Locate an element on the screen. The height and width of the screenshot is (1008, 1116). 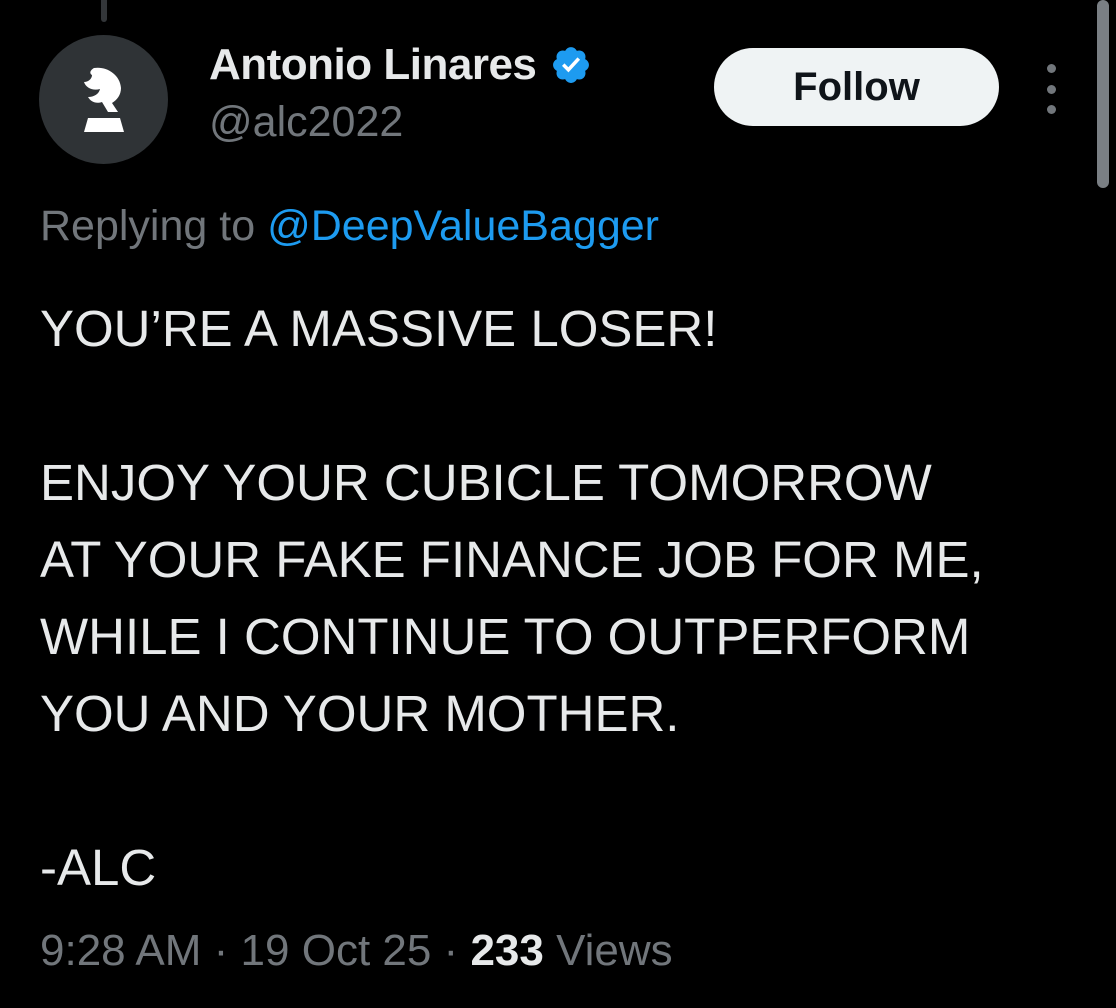
author-name-row: Antonio Linares is located at coordinates (400, 65).